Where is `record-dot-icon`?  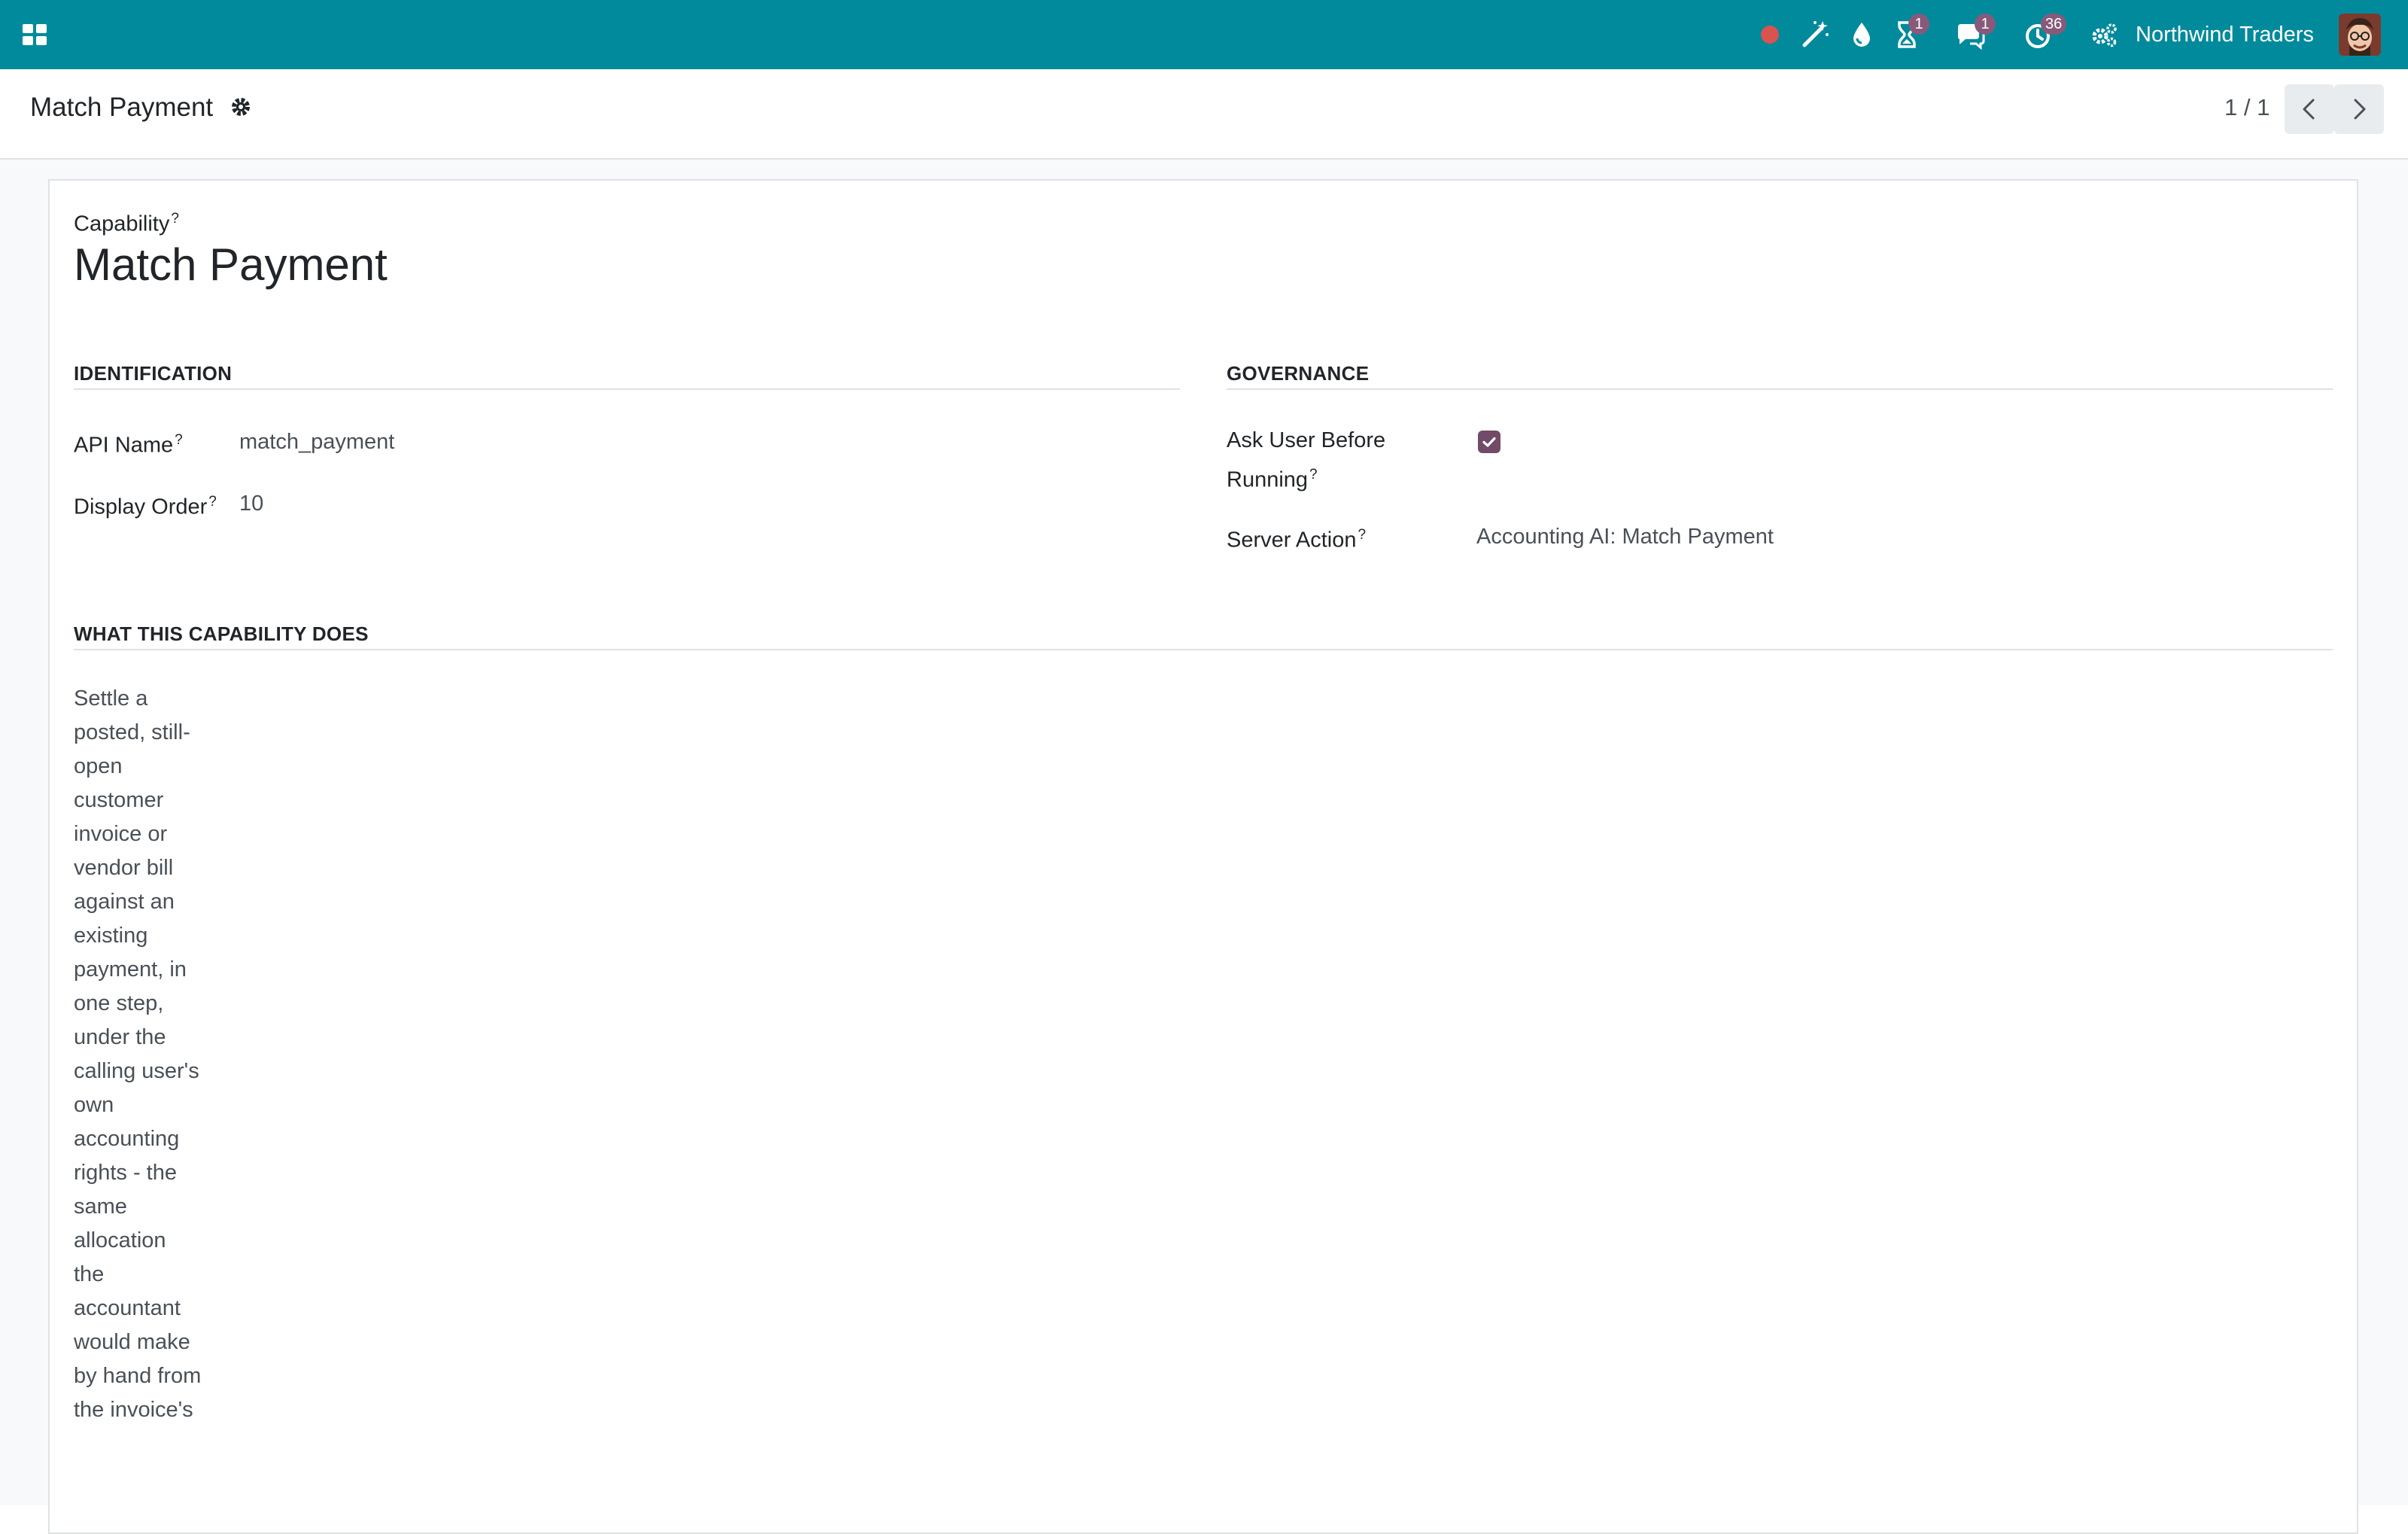 record-dot-icon is located at coordinates (1769, 34).